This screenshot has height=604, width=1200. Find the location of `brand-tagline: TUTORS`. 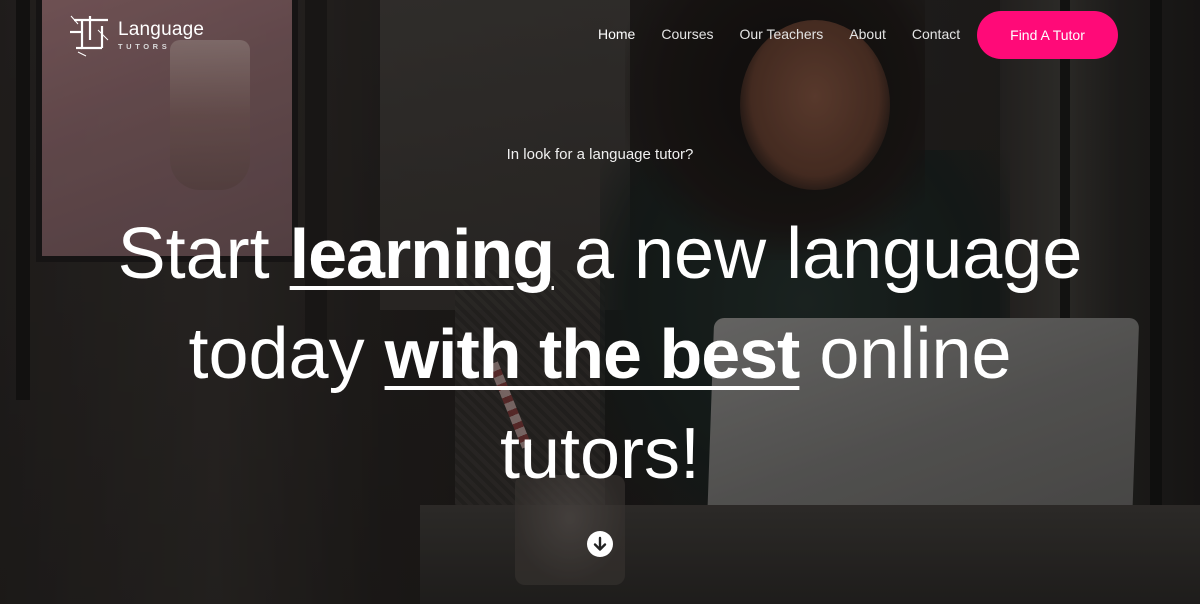

brand-tagline: TUTORS is located at coordinates (144, 46).